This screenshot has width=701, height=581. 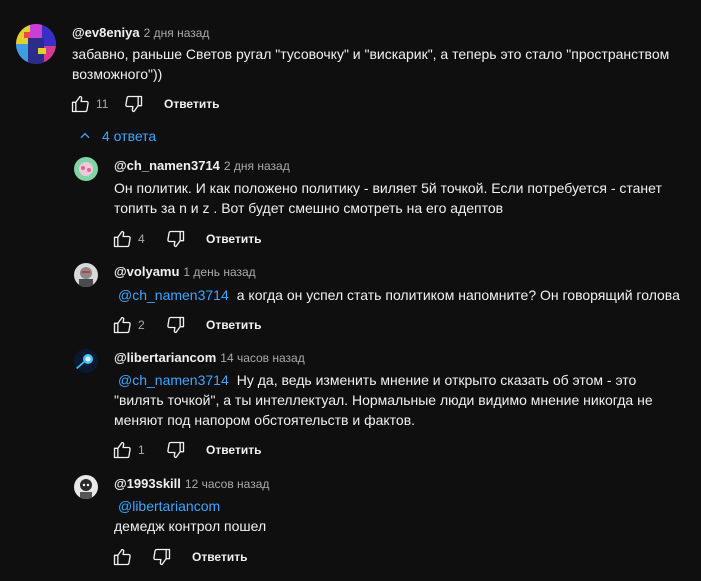 I want to click on author-name: @1993skill, so click(x=147, y=483).